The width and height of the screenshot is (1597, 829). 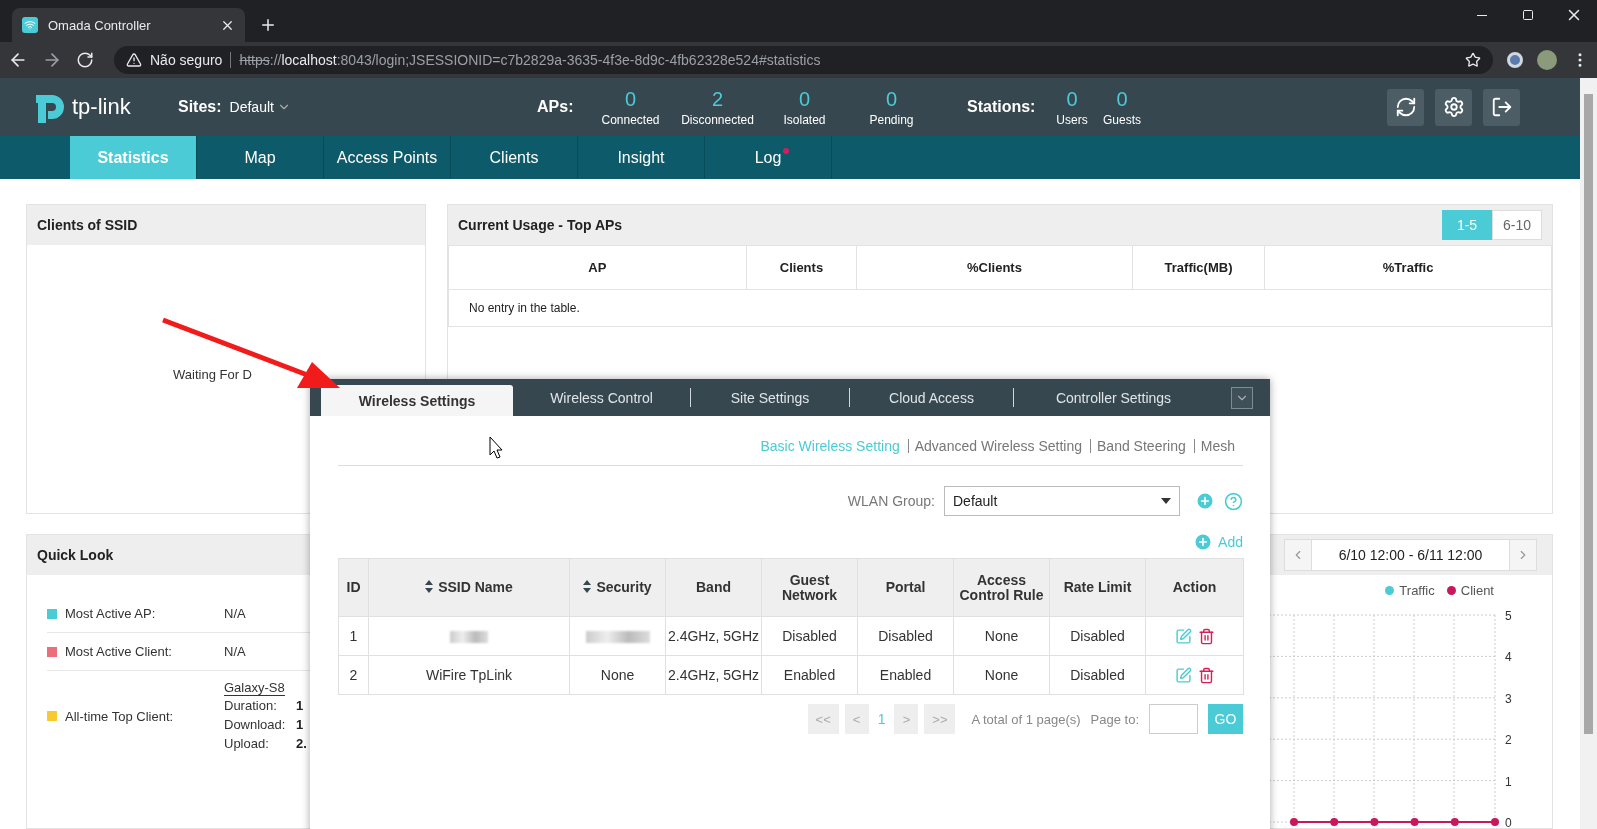 What do you see at coordinates (212, 374) in the screenshot?
I see `status-message: Waiting For D` at bounding box center [212, 374].